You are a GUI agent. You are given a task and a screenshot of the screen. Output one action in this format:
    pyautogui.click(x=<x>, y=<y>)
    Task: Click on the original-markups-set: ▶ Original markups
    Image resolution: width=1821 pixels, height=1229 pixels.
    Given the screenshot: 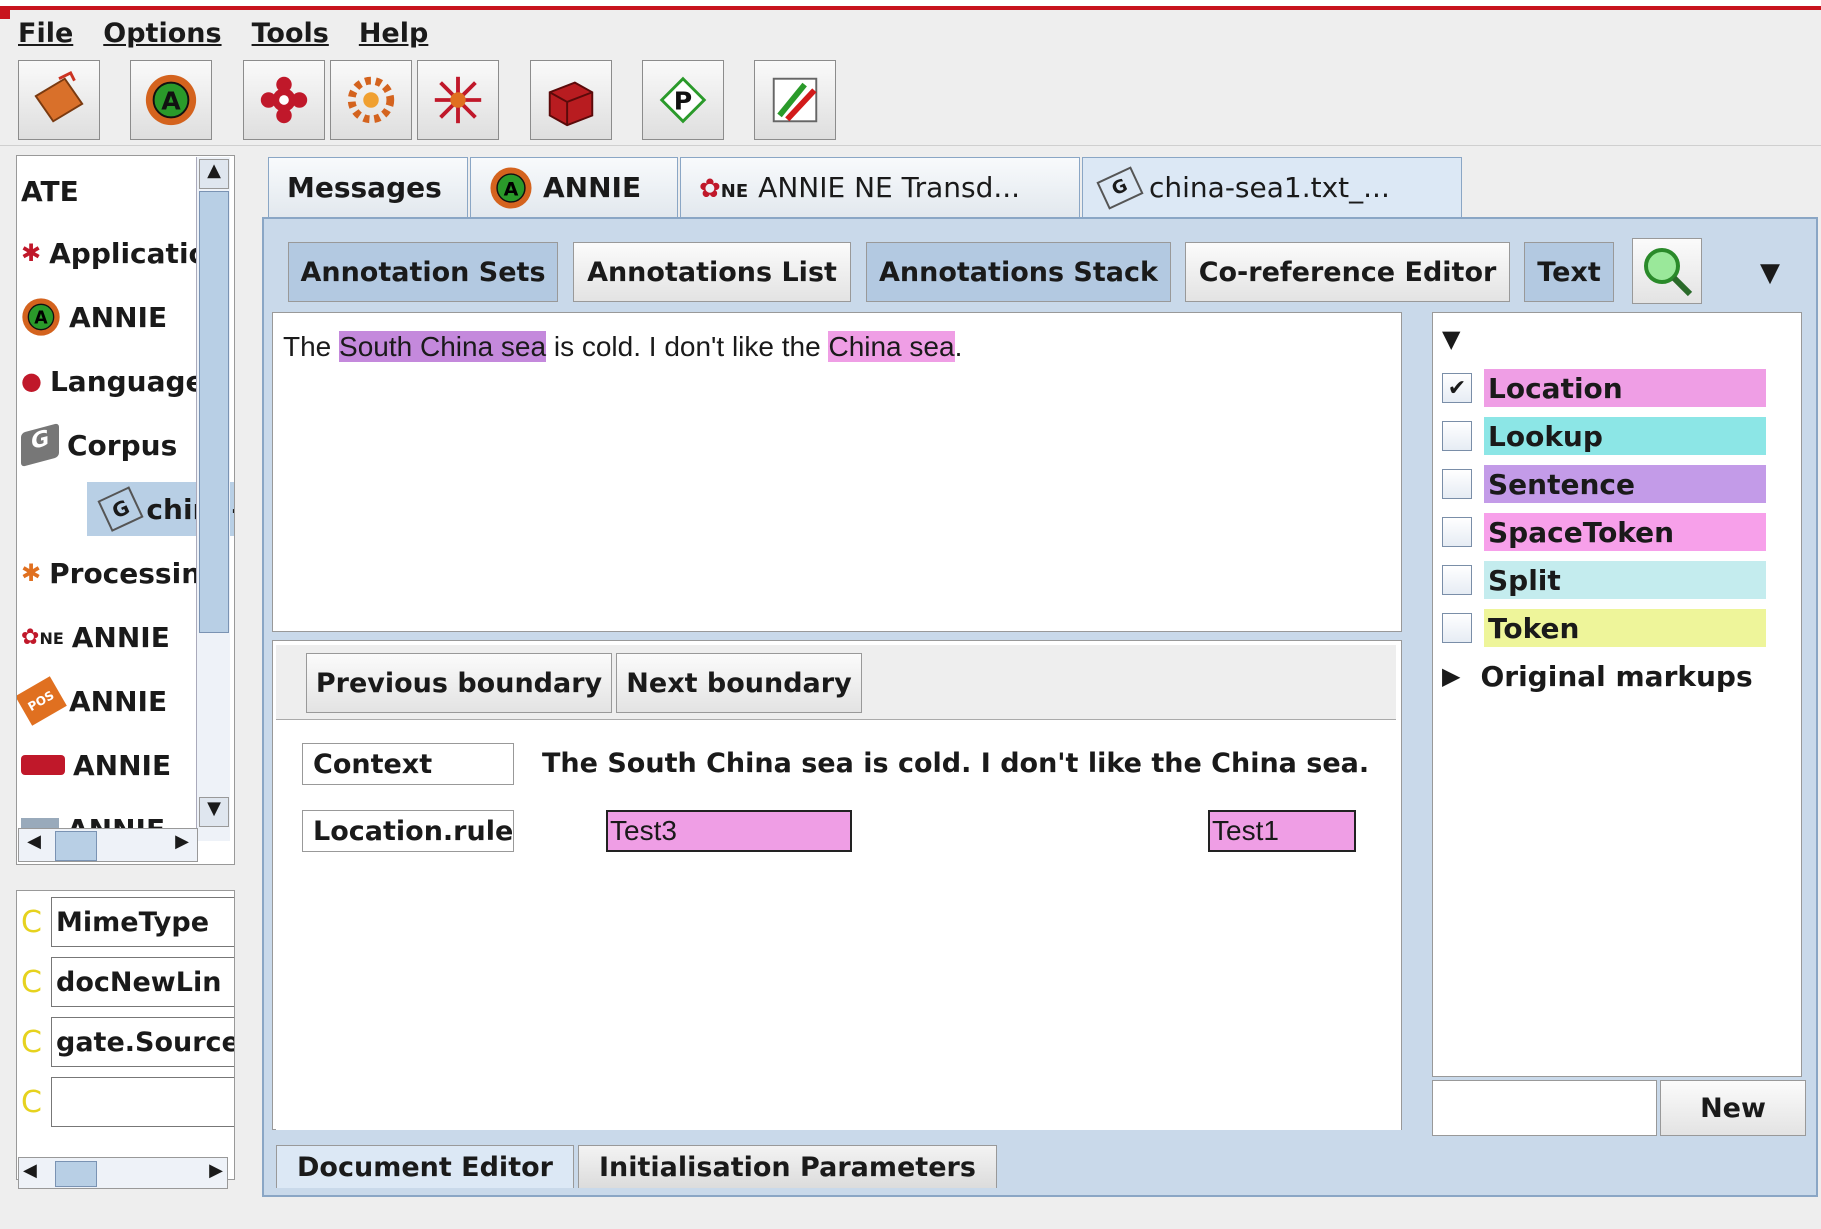 What is the action you would take?
    pyautogui.click(x=1597, y=676)
    